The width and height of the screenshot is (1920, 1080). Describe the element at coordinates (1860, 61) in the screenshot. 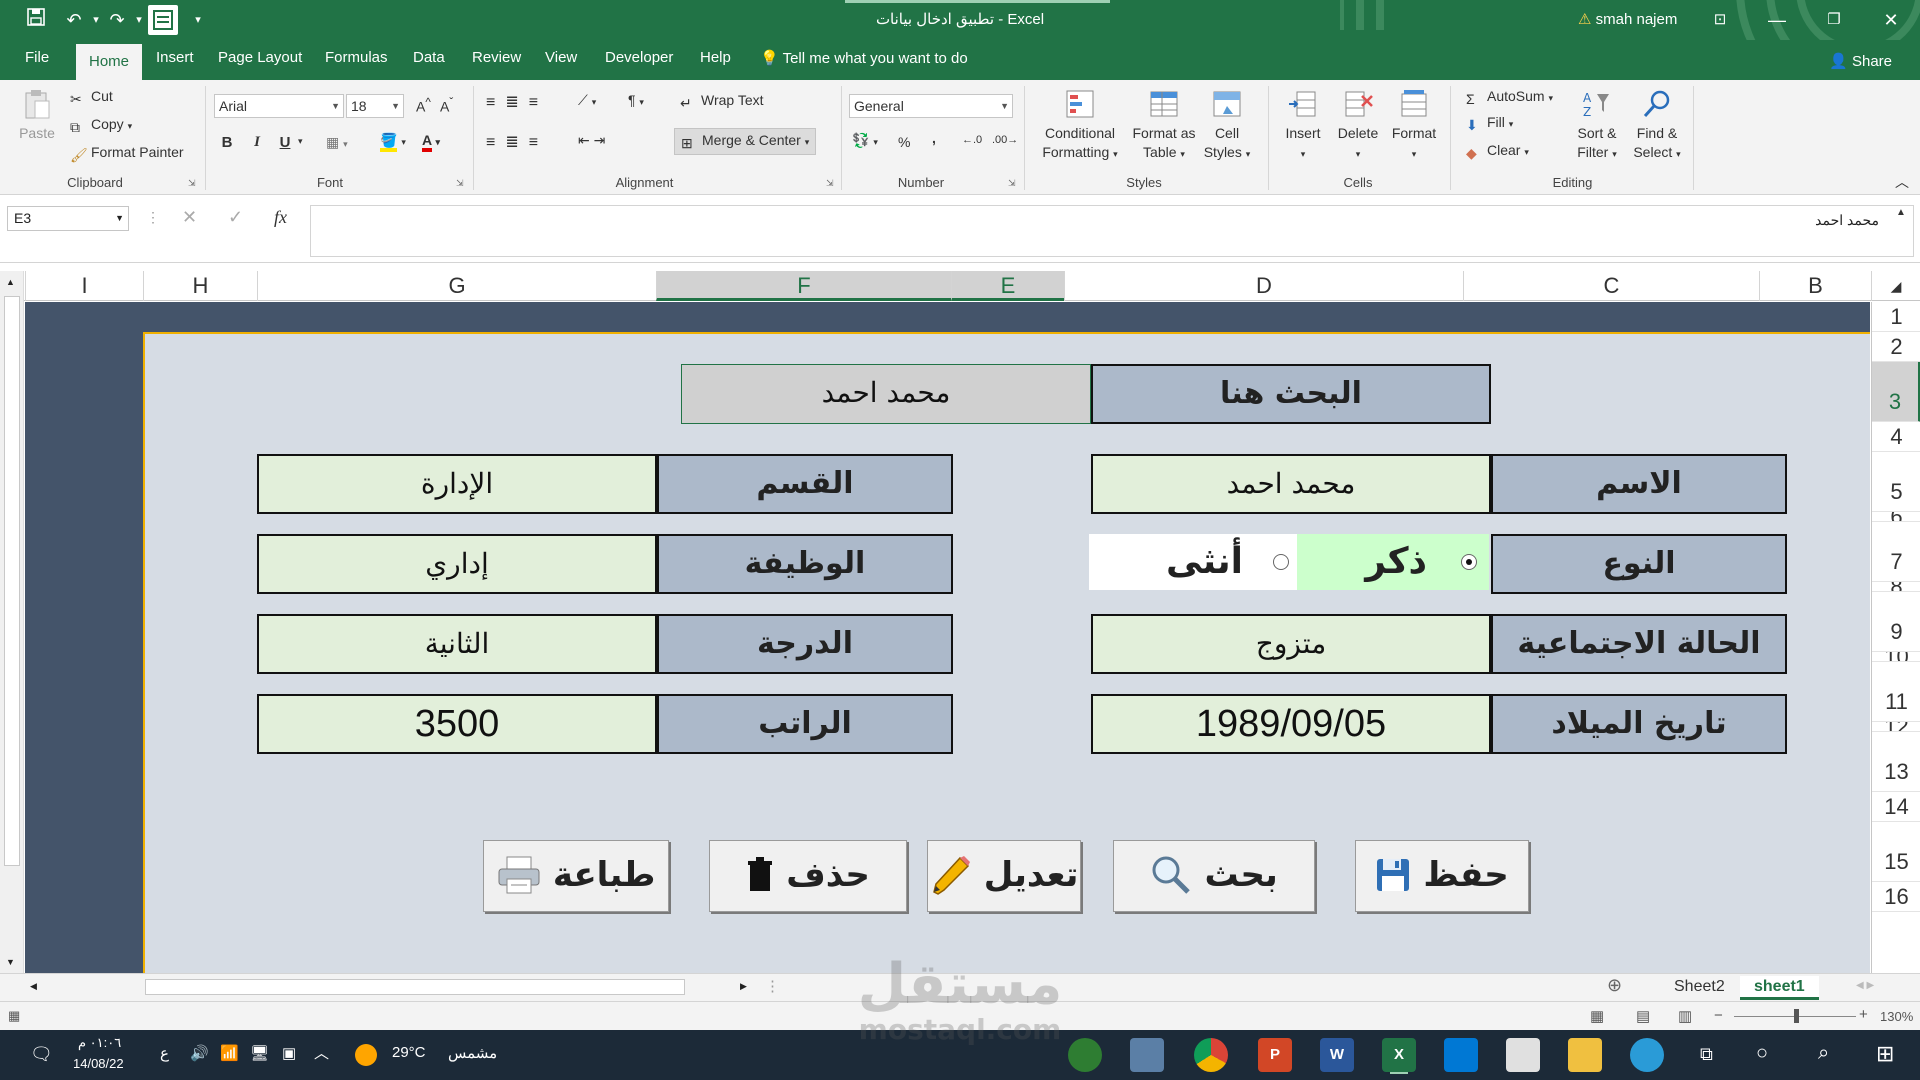

I see `share-button: 👤 Share` at that location.